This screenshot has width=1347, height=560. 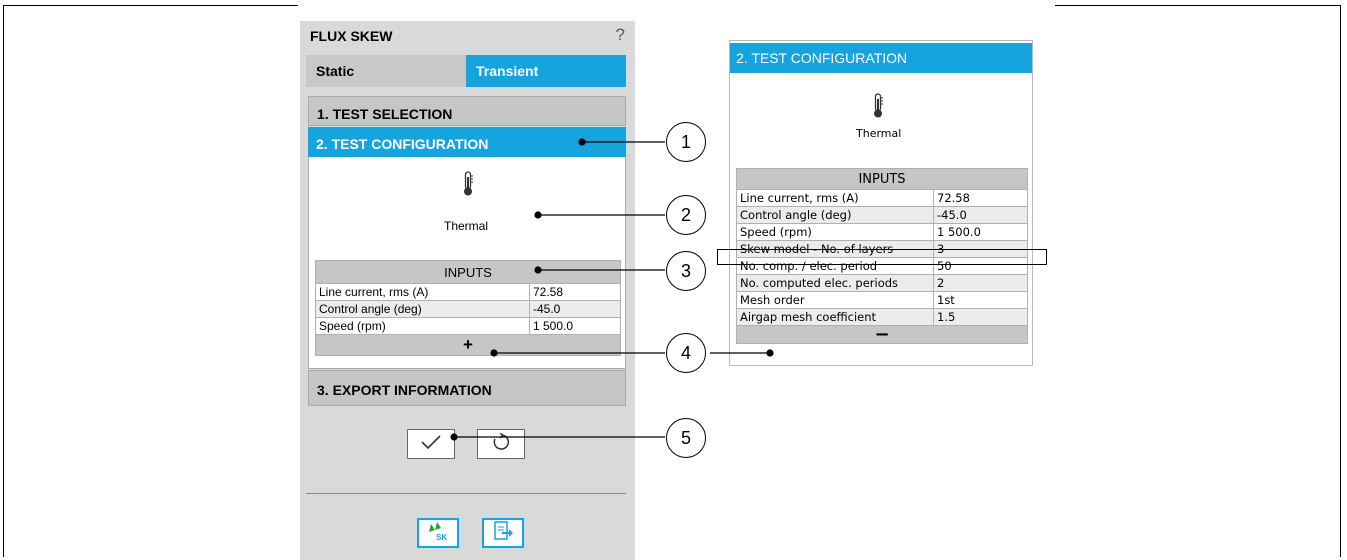 I want to click on row-label: No. computed elec. periods, so click(x=835, y=283).